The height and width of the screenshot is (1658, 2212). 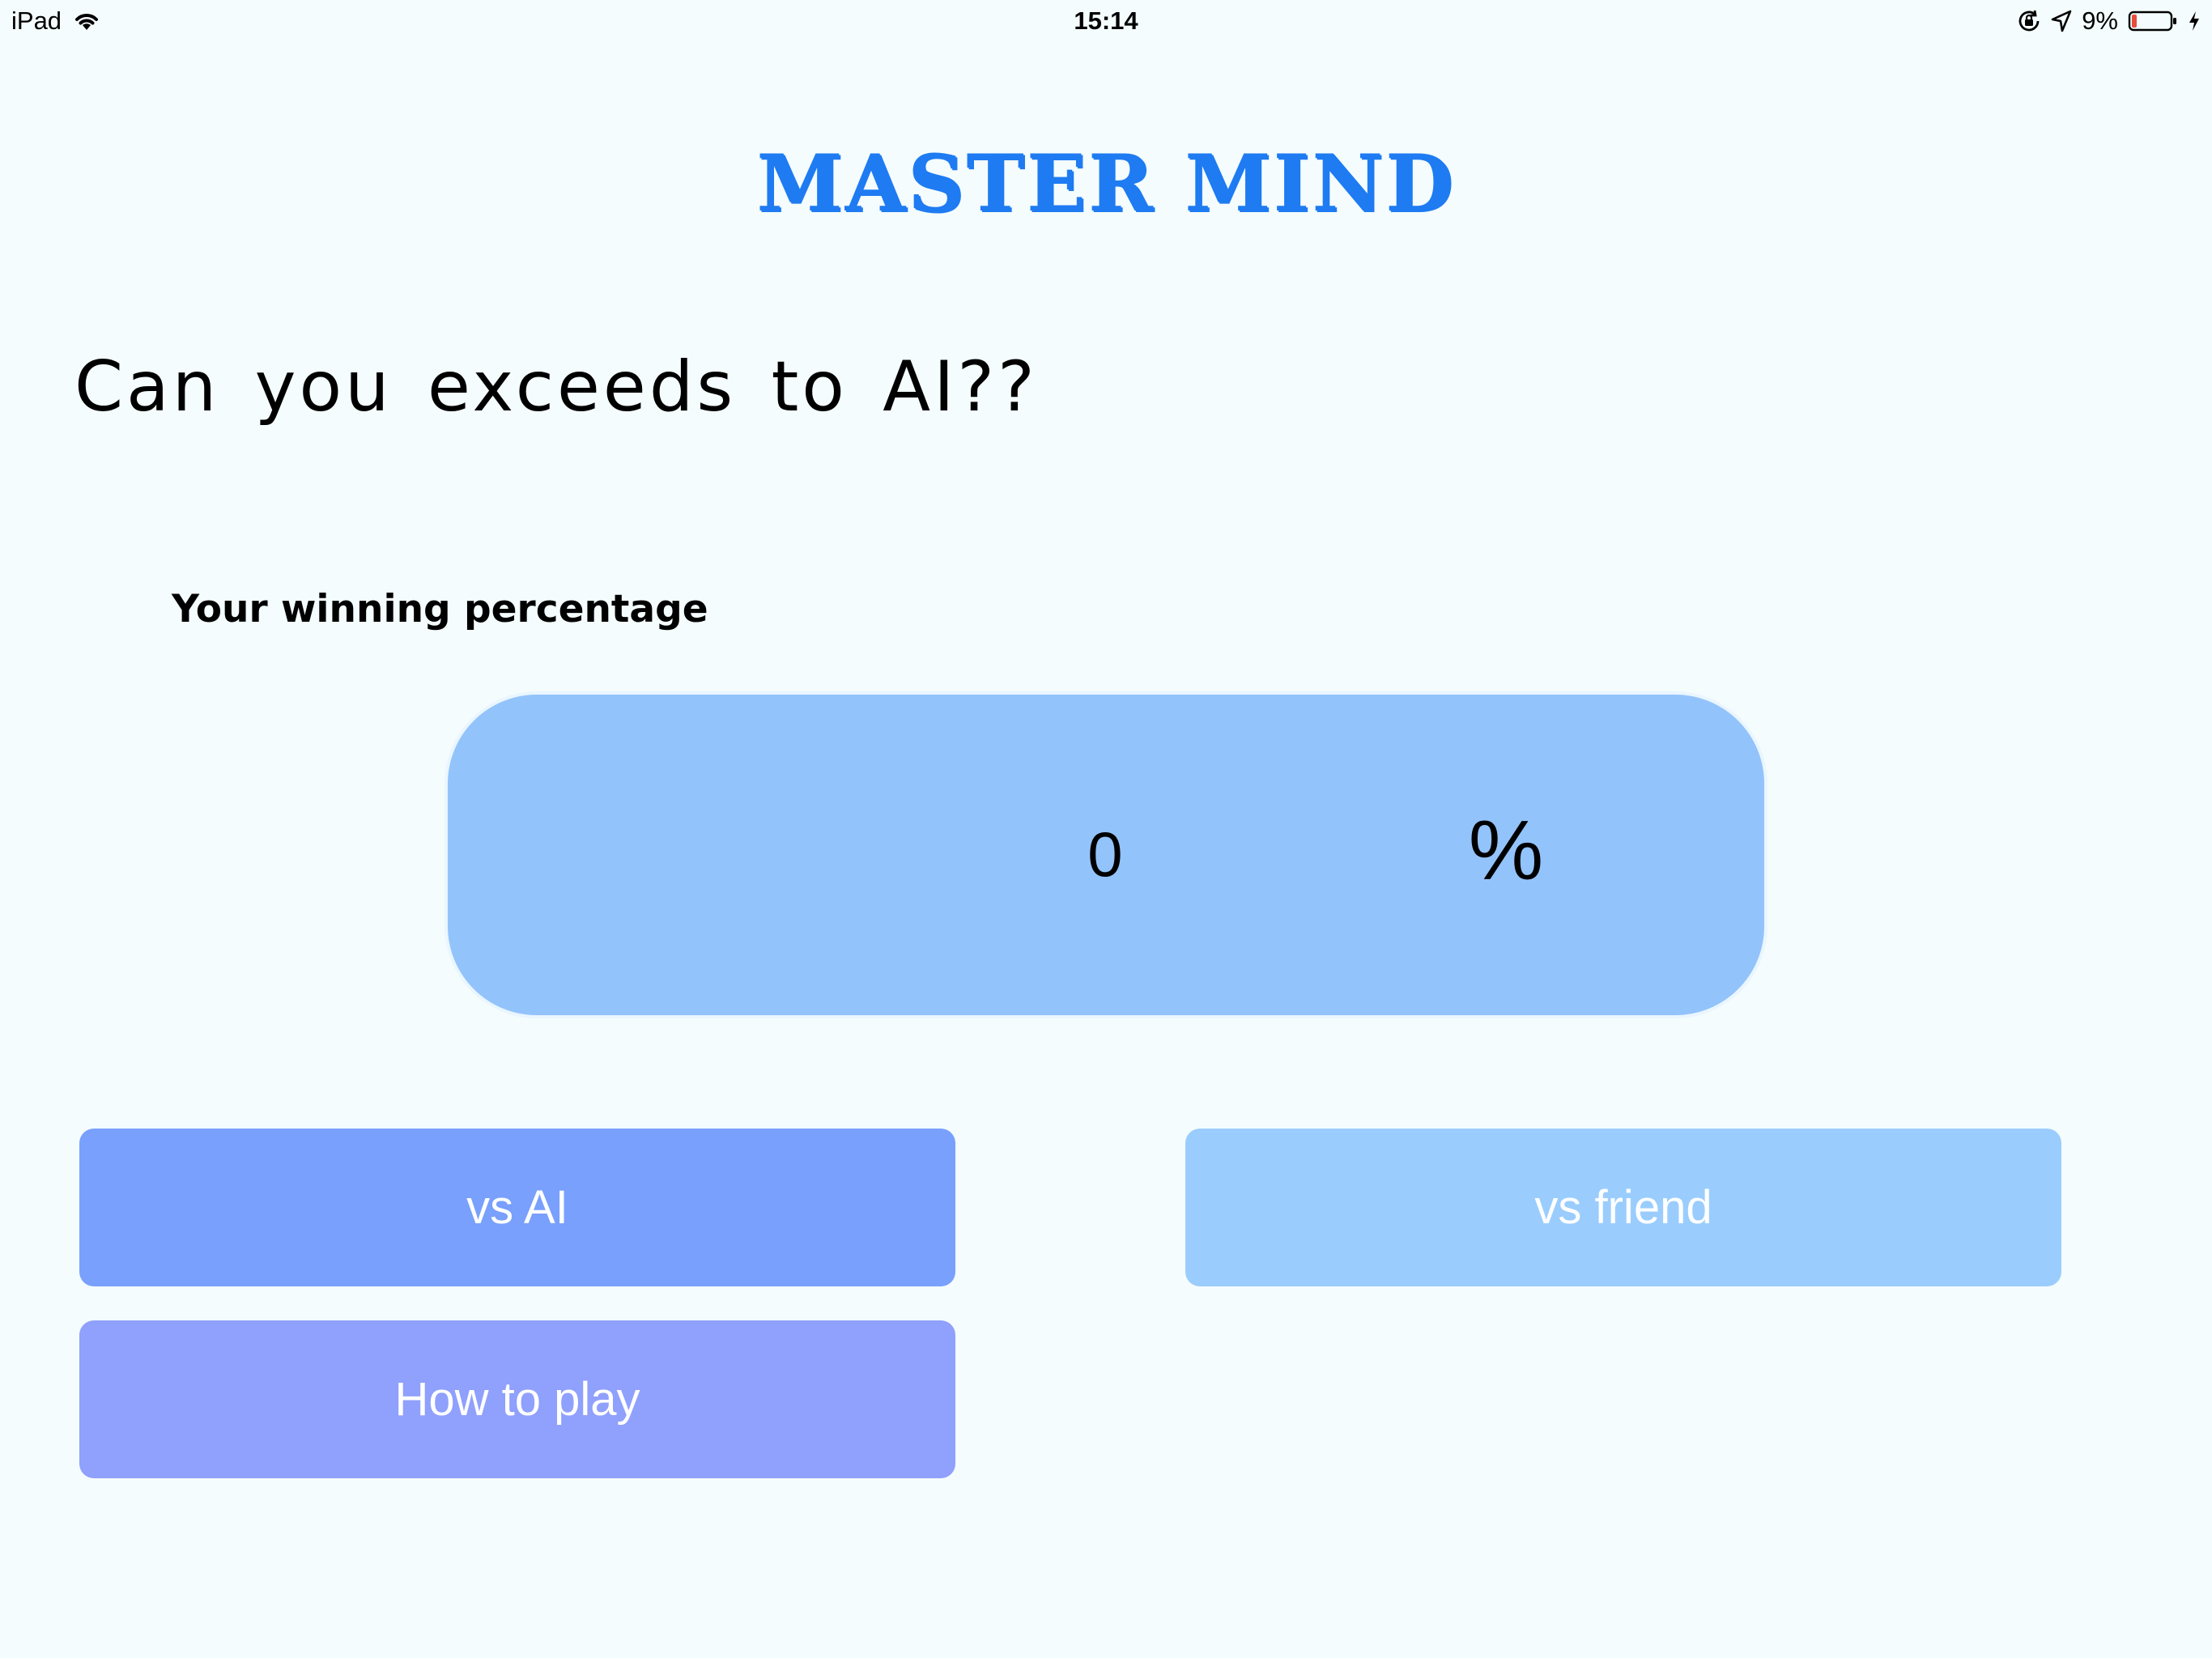 I want to click on charging-icon, so click(x=2195, y=21).